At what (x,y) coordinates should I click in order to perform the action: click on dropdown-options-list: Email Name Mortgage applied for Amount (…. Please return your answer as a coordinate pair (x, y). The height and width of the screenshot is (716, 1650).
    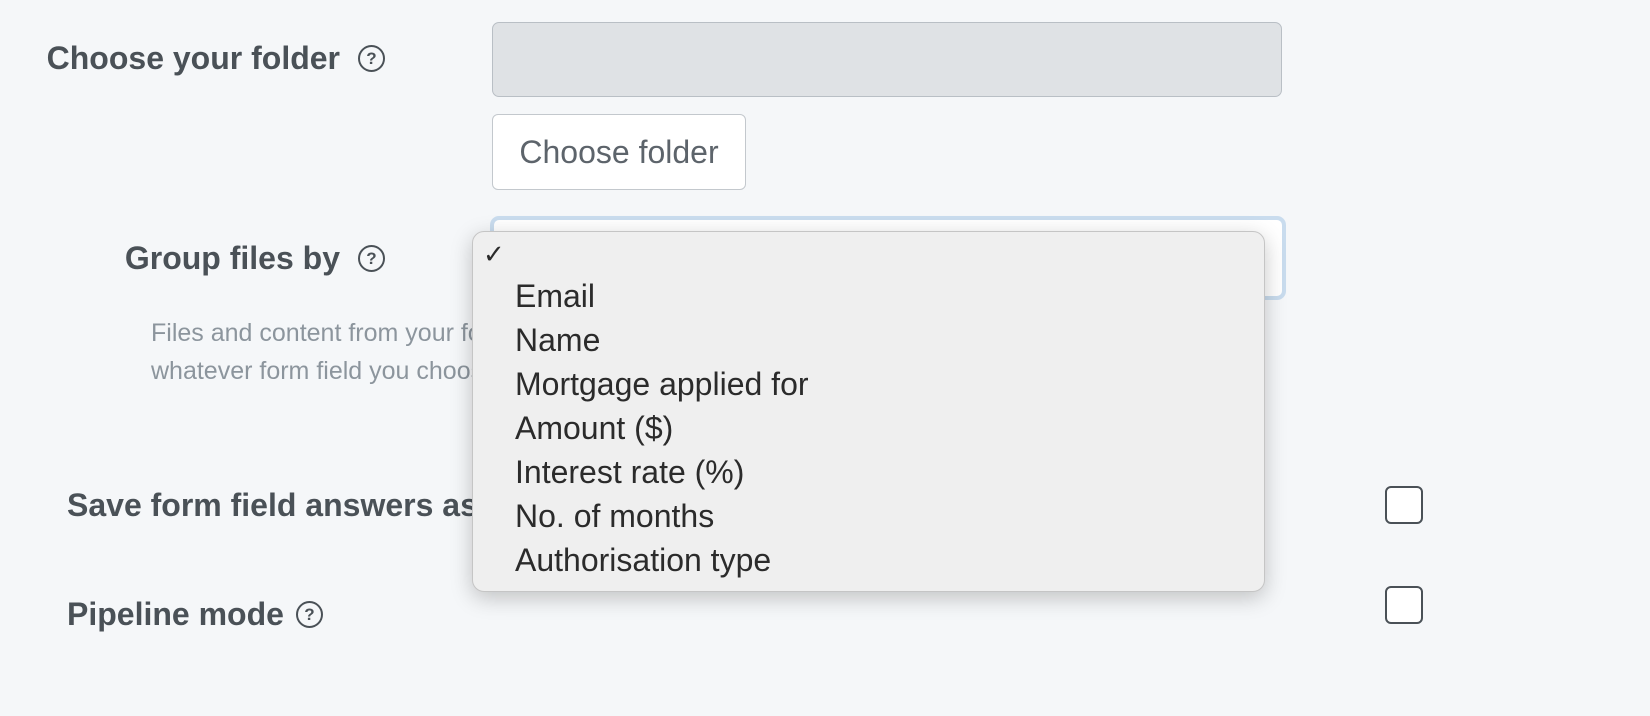
    Looking at the image, I should click on (662, 428).